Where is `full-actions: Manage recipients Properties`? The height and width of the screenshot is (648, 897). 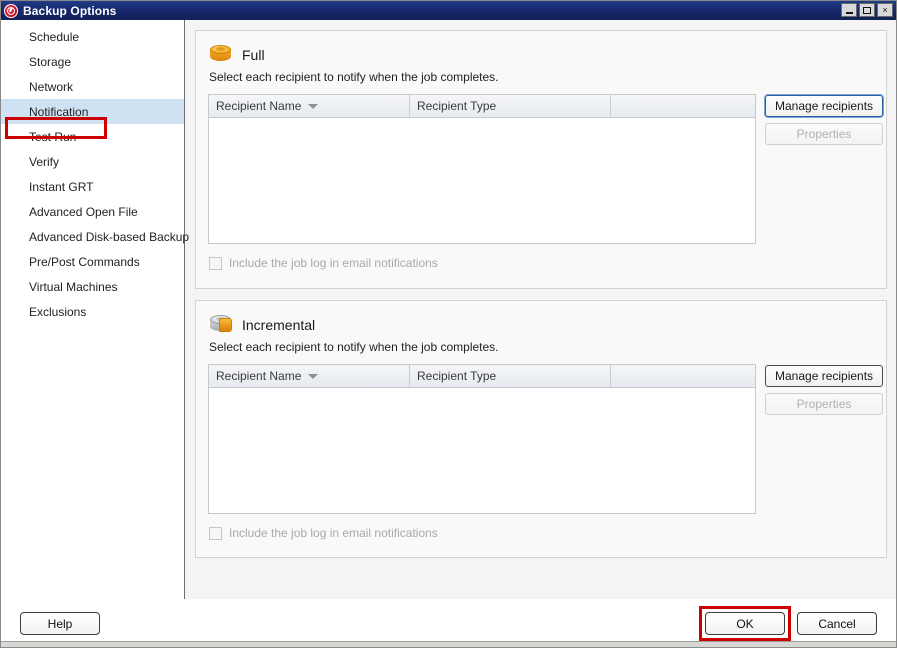
full-actions: Manage recipients Properties is located at coordinates (824, 119).